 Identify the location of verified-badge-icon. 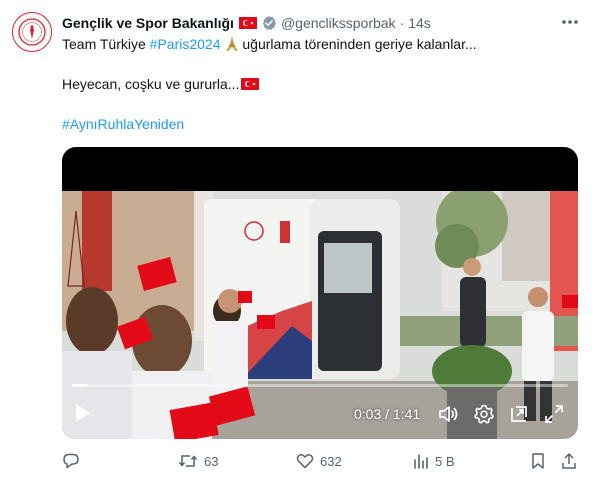
(269, 22).